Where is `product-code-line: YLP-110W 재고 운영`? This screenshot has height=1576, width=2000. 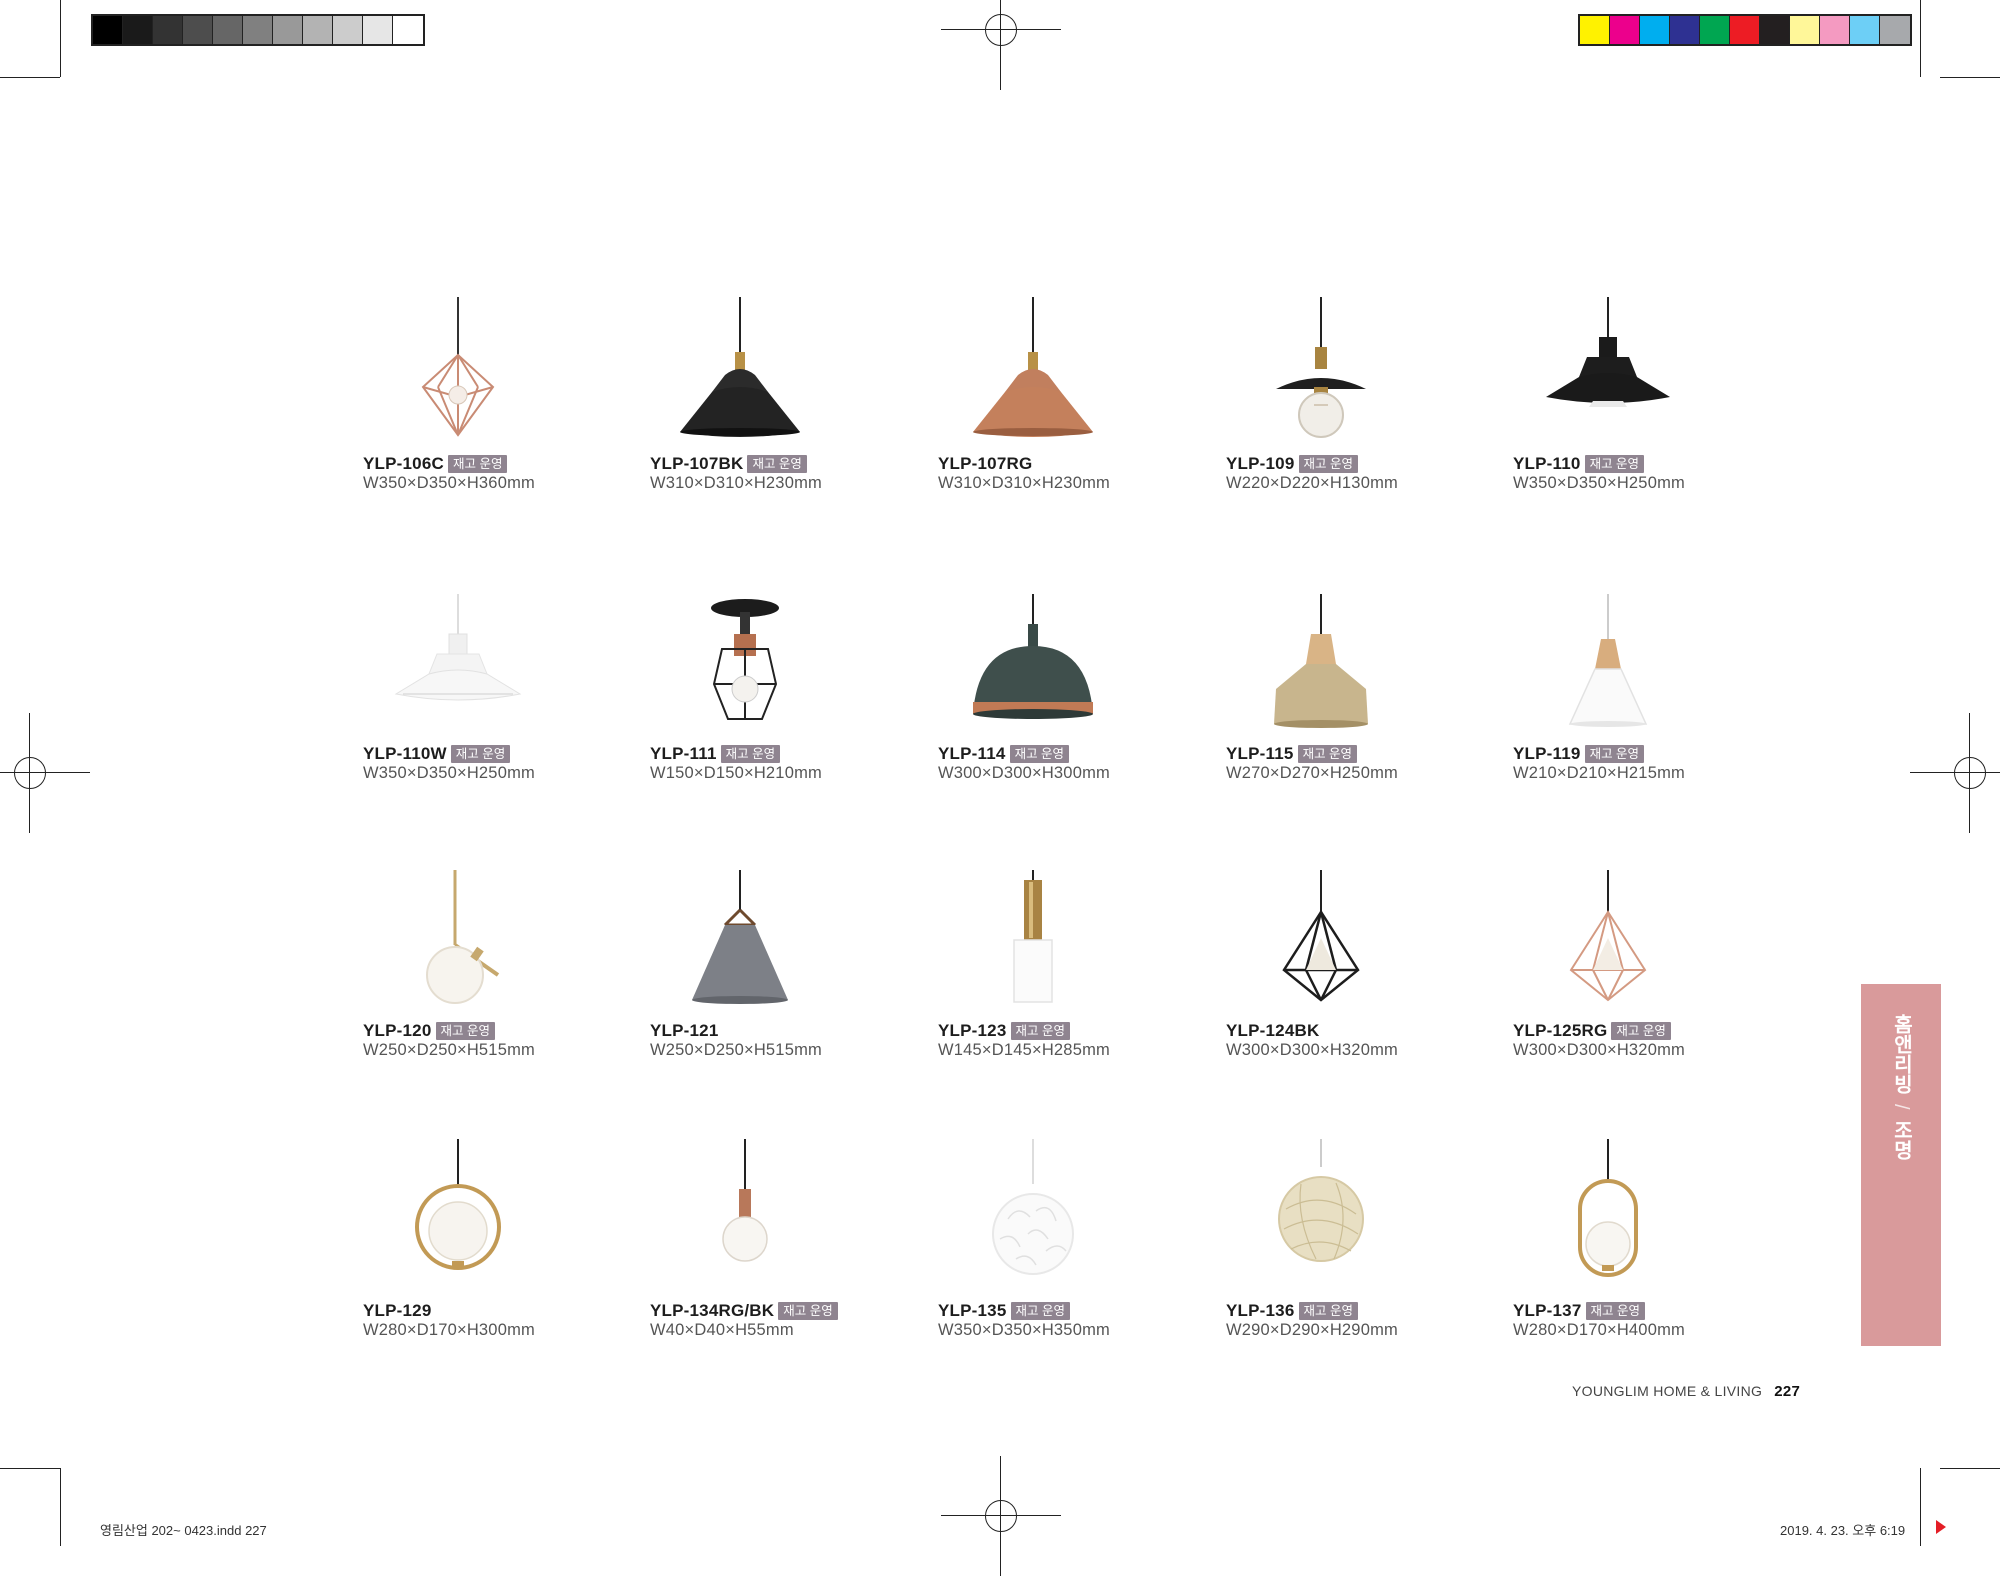 product-code-line: YLP-110W 재고 운영 is located at coordinates (437, 754).